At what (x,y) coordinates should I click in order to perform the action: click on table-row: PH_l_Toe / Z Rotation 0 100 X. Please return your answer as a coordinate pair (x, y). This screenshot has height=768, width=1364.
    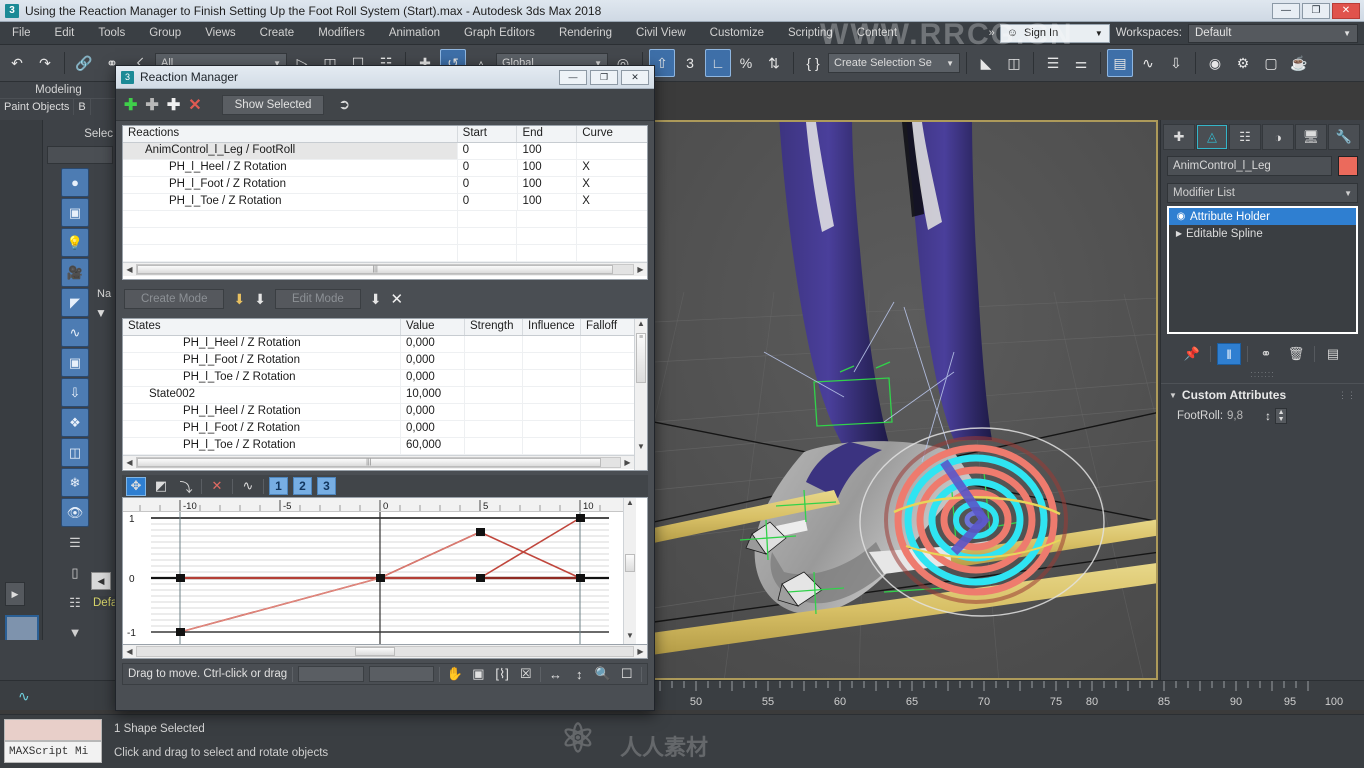
    Looking at the image, I should click on (385, 202).